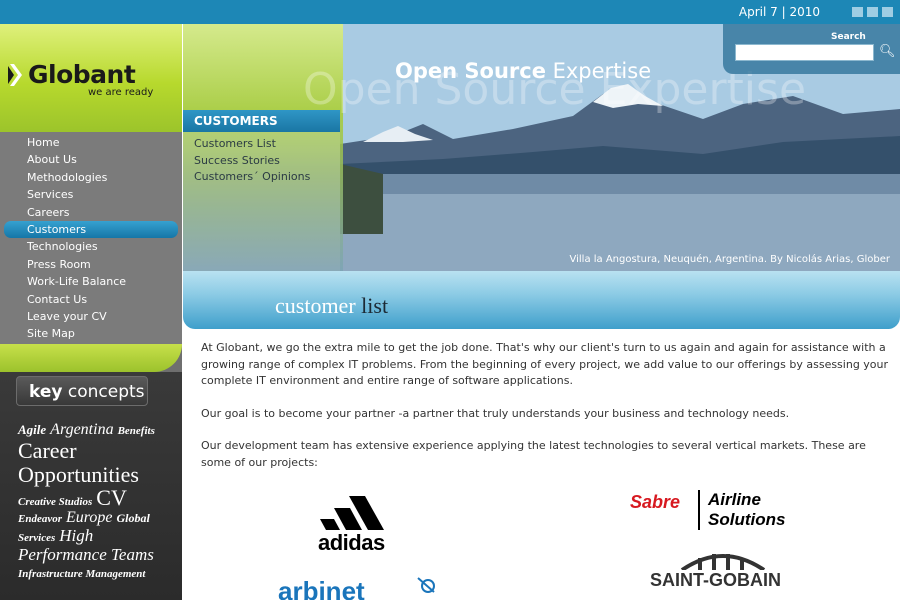 This screenshot has width=900, height=600. Describe the element at coordinates (91, 358) in the screenshot. I see `nav-bottom-cap` at that location.